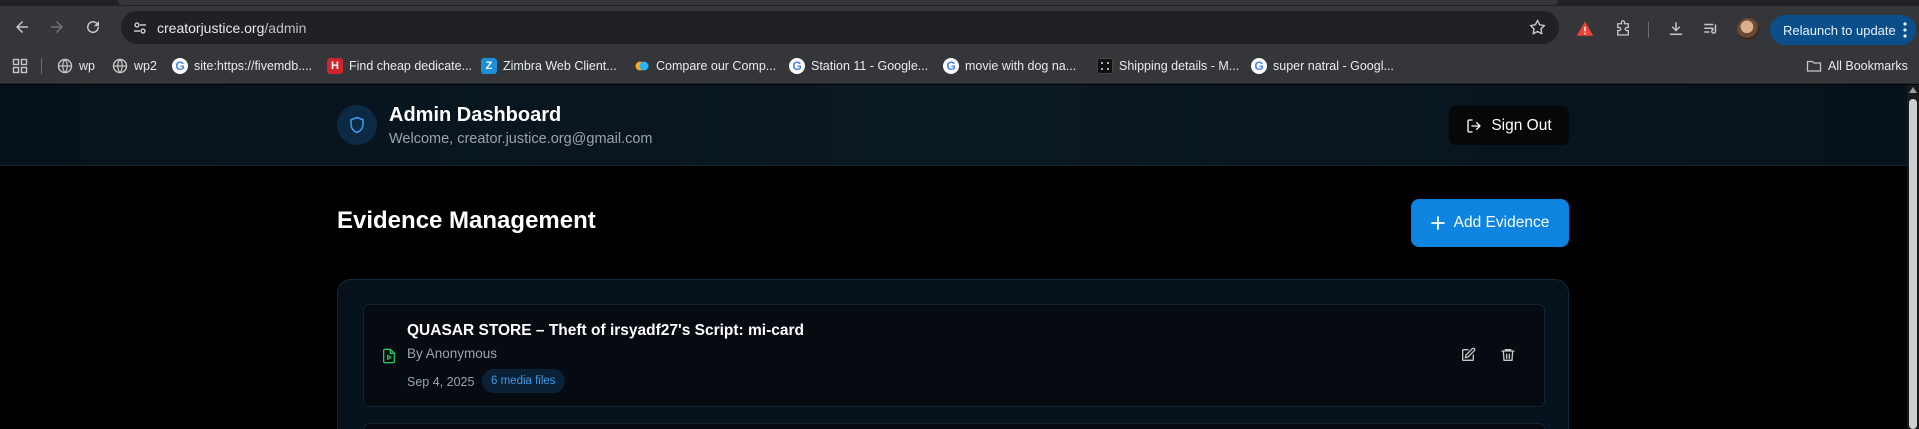 Image resolution: width=1919 pixels, height=429 pixels. Describe the element at coordinates (1509, 356) in the screenshot. I see `trash-icon` at that location.